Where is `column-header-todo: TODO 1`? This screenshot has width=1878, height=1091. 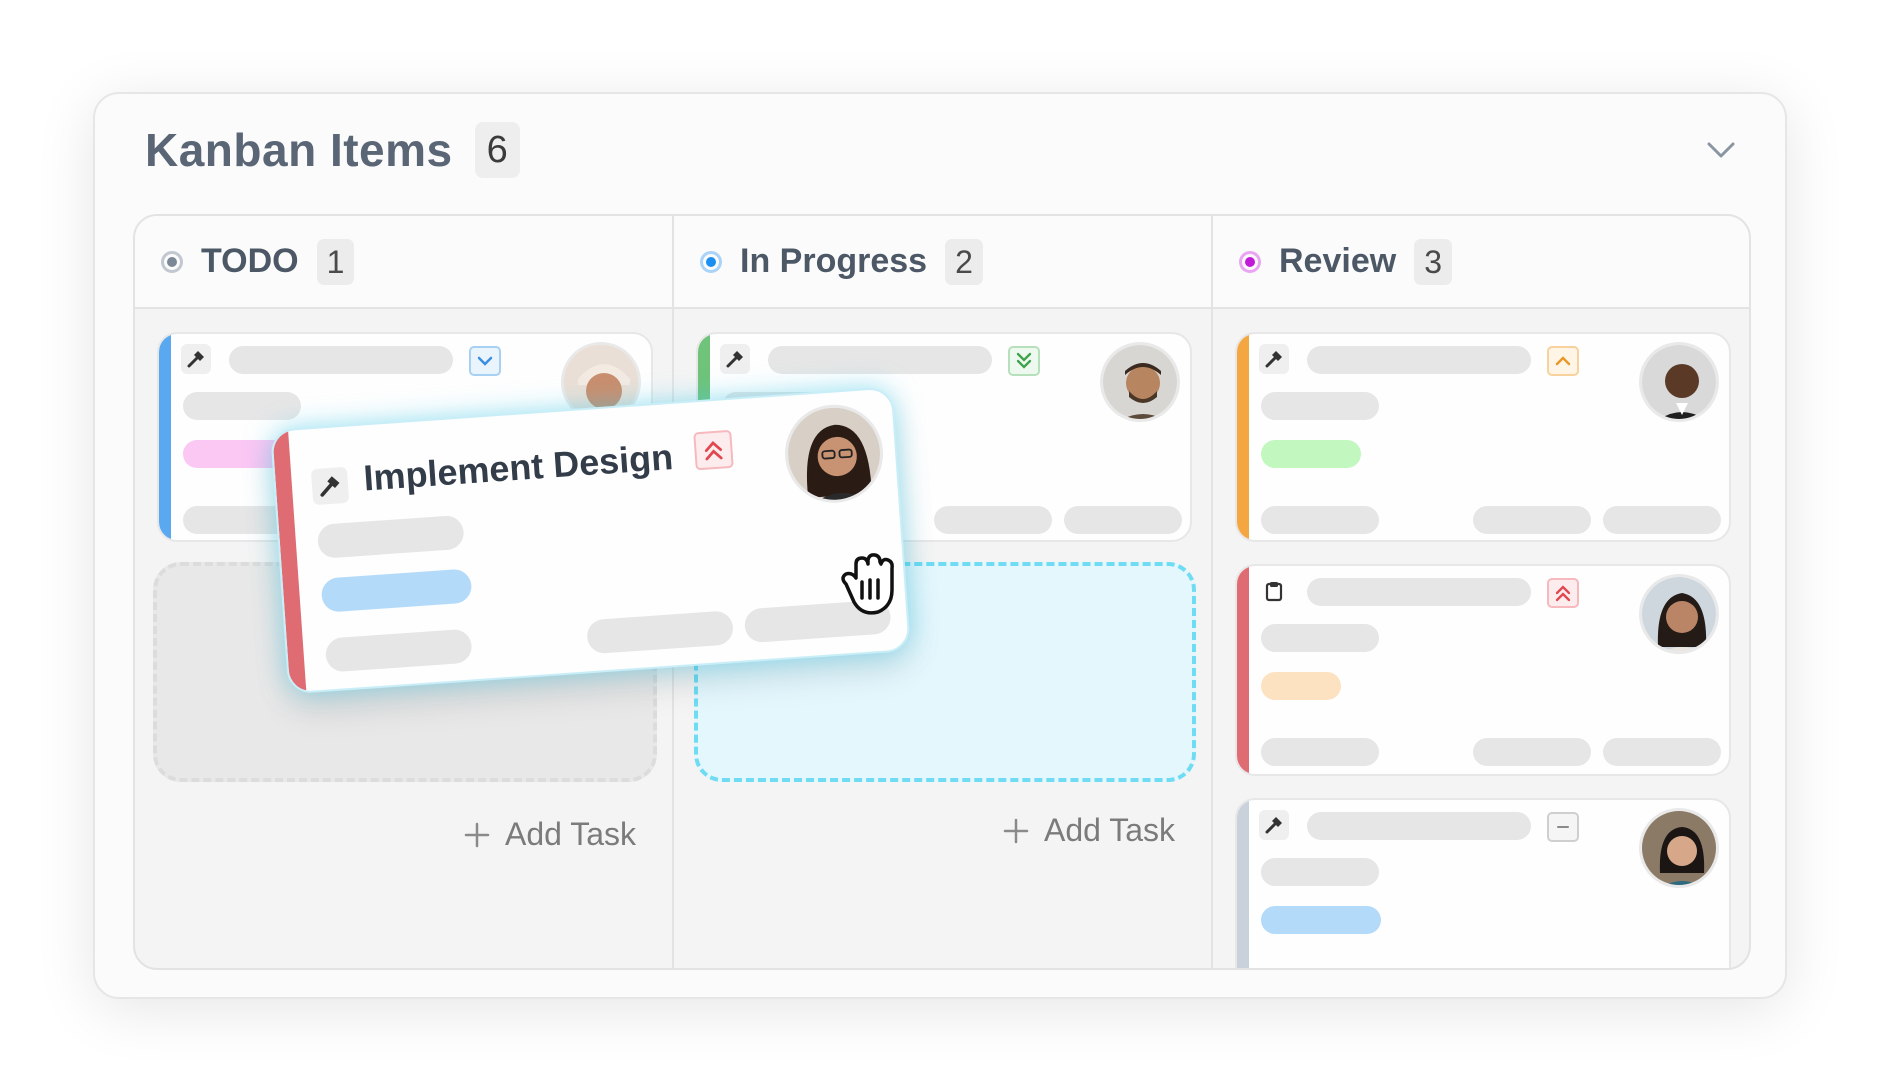 column-header-todo: TODO 1 is located at coordinates (403, 262).